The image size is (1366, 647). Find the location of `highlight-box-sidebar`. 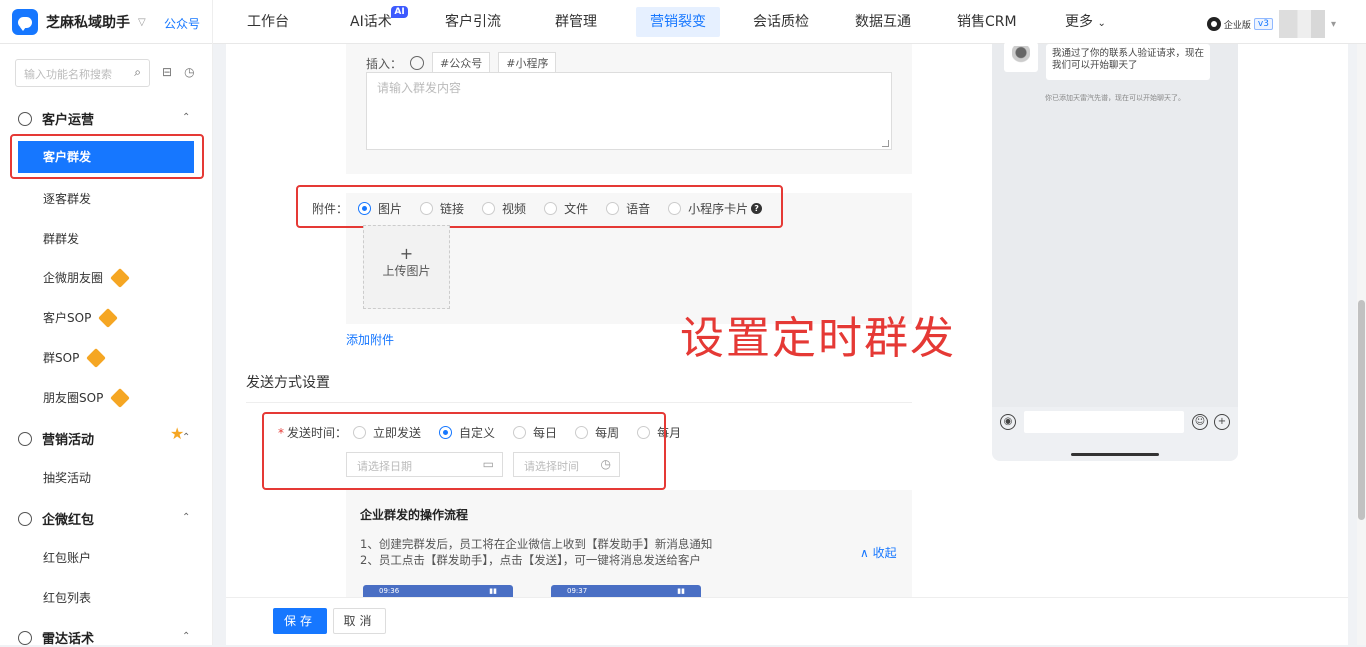

highlight-box-sidebar is located at coordinates (107, 156).